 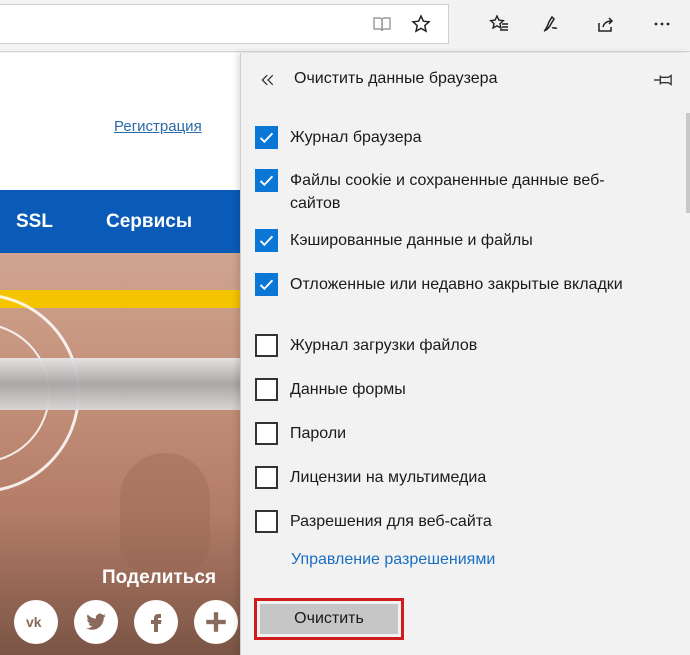 What do you see at coordinates (393, 560) in the screenshot?
I see `manage-permissions-link: Управление разрешениями` at bounding box center [393, 560].